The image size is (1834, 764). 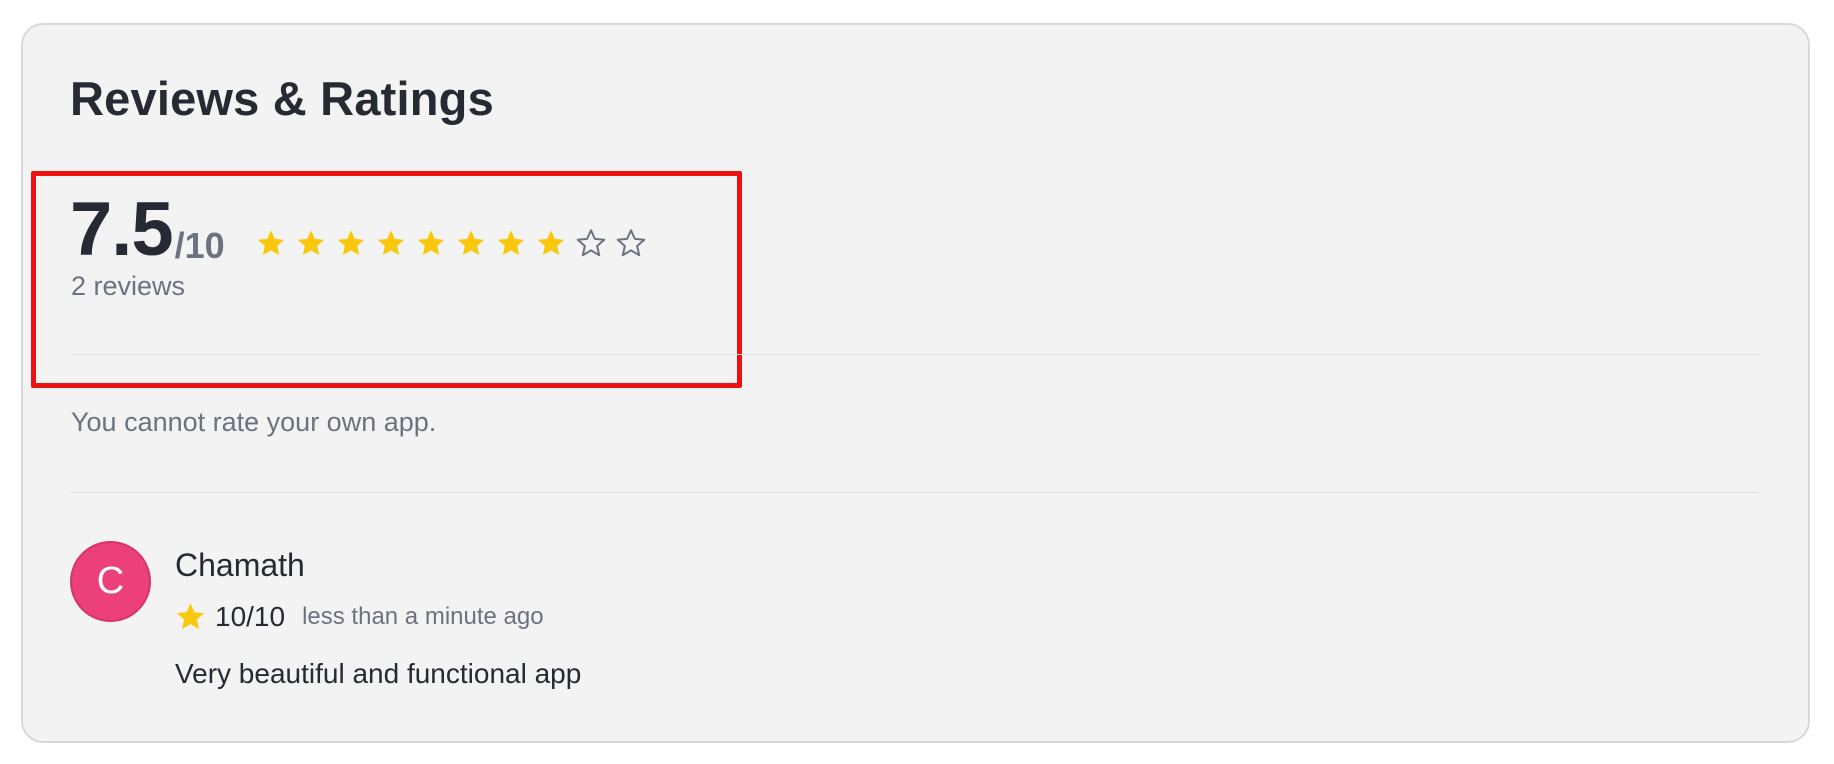 What do you see at coordinates (122, 229) in the screenshot?
I see `average-score: 7.5` at bounding box center [122, 229].